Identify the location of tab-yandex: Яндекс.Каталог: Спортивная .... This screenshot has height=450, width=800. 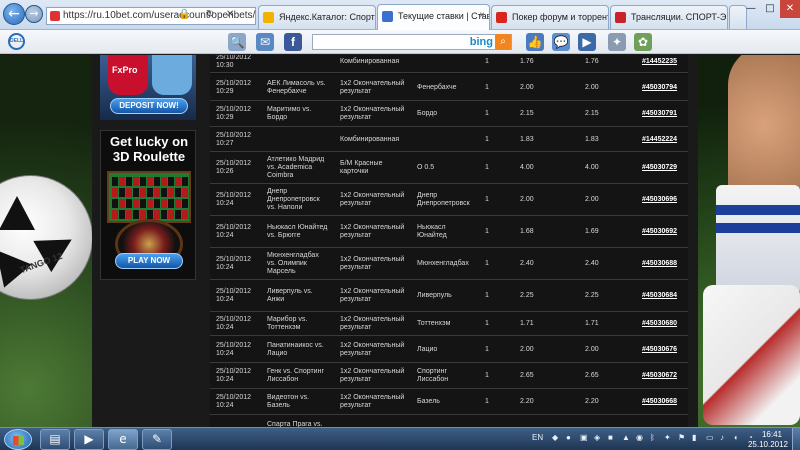
(317, 17).